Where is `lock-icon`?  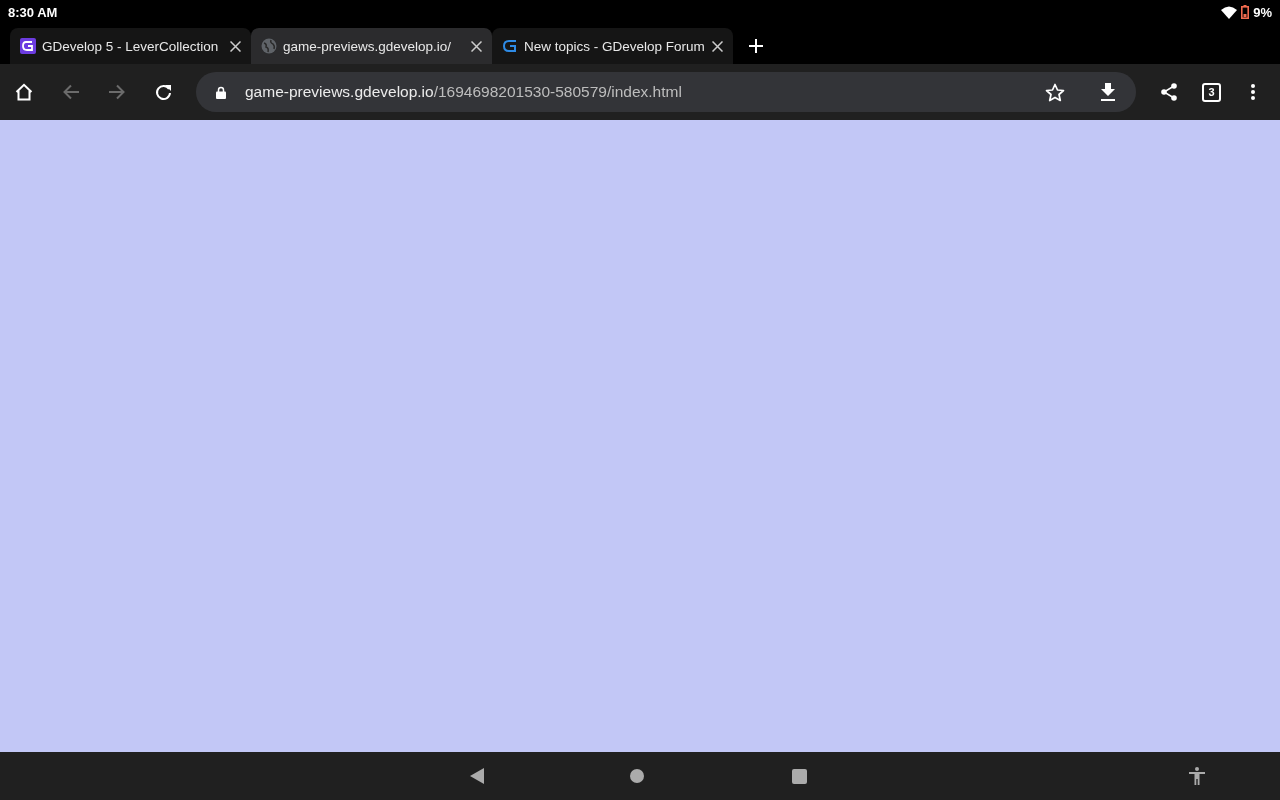
lock-icon is located at coordinates (221, 92).